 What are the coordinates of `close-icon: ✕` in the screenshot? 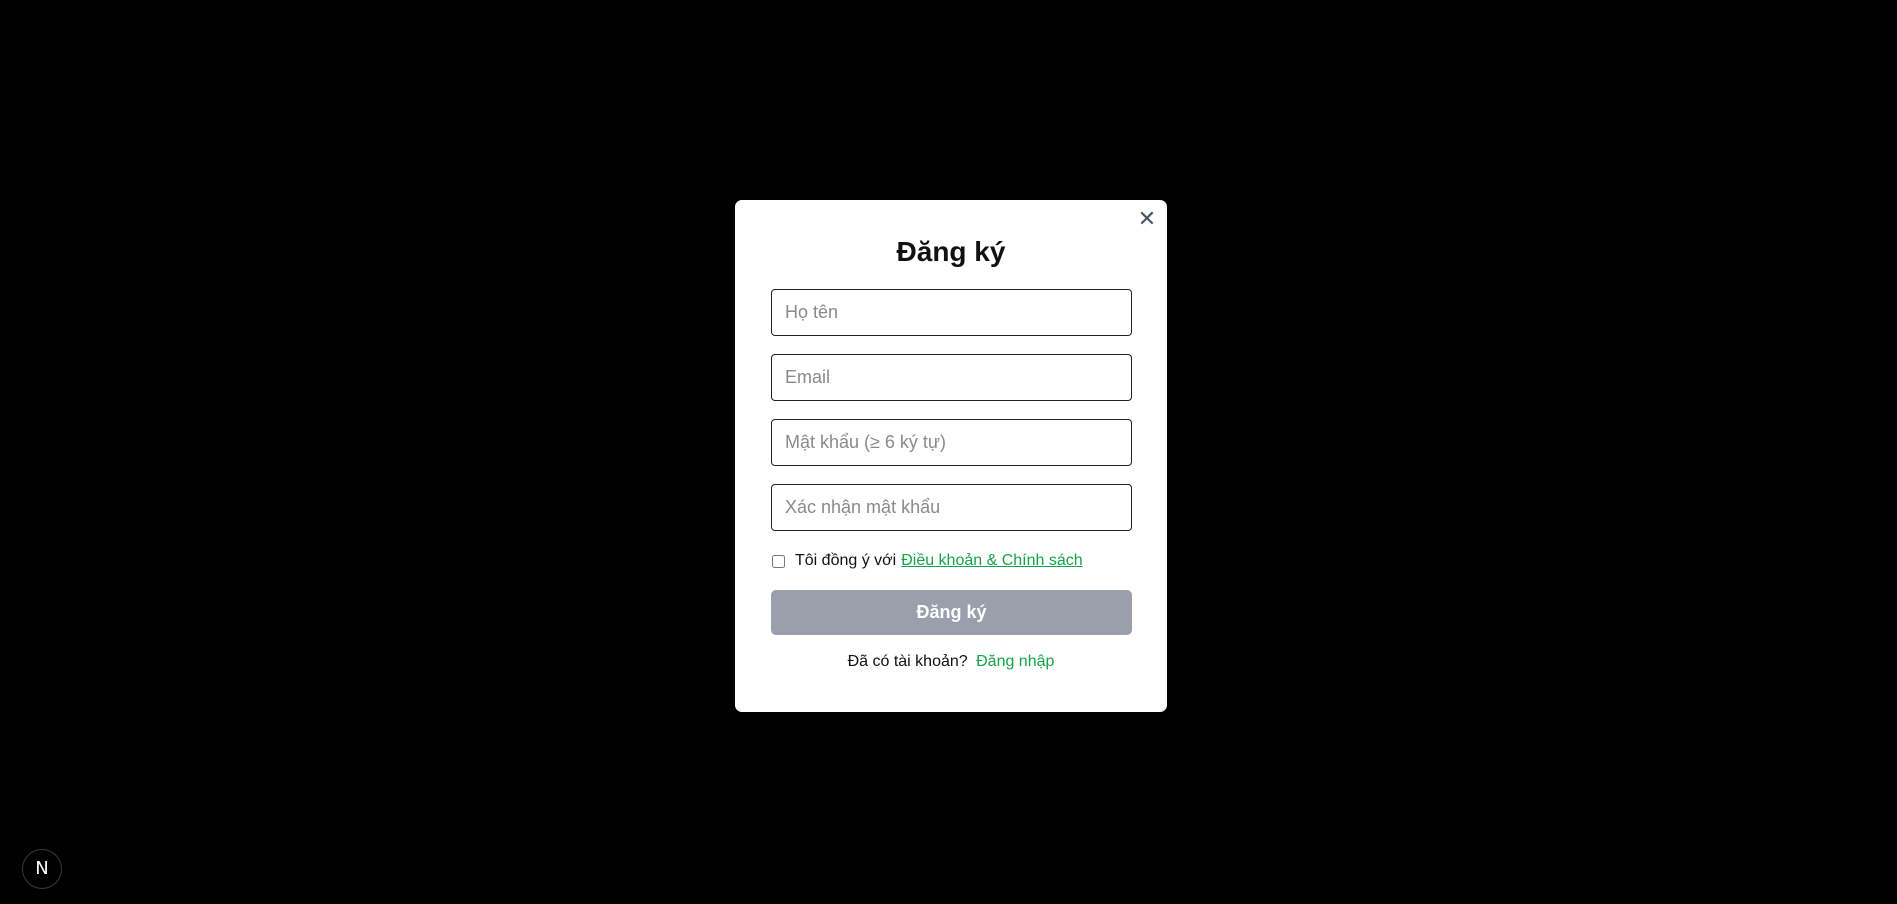 It's located at (1147, 219).